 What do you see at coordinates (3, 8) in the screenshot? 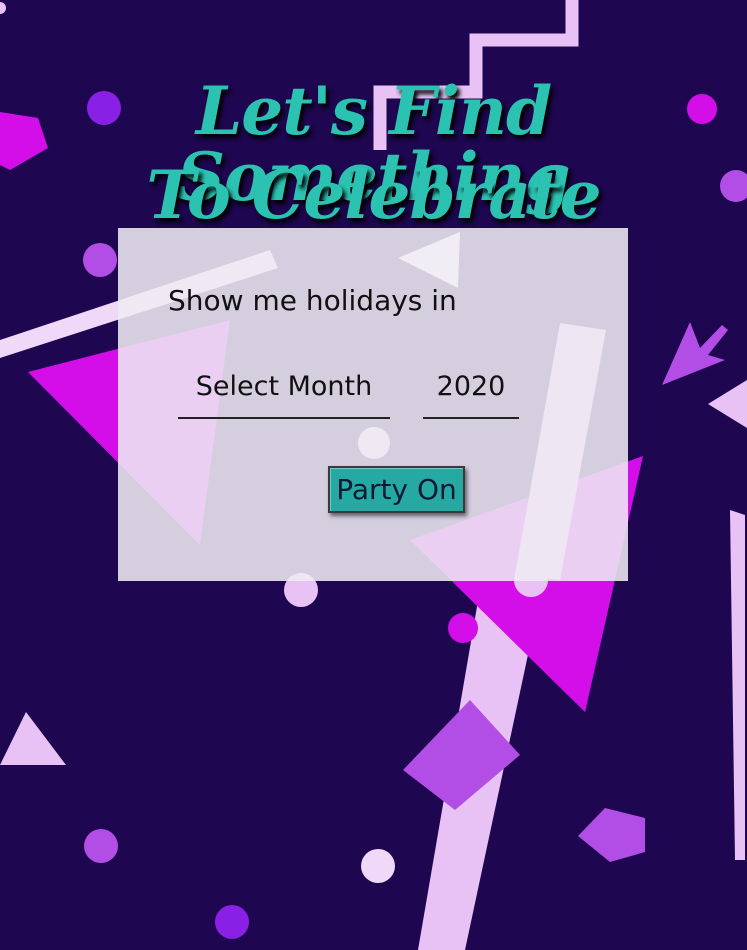
I see `pale-dot-corner` at bounding box center [3, 8].